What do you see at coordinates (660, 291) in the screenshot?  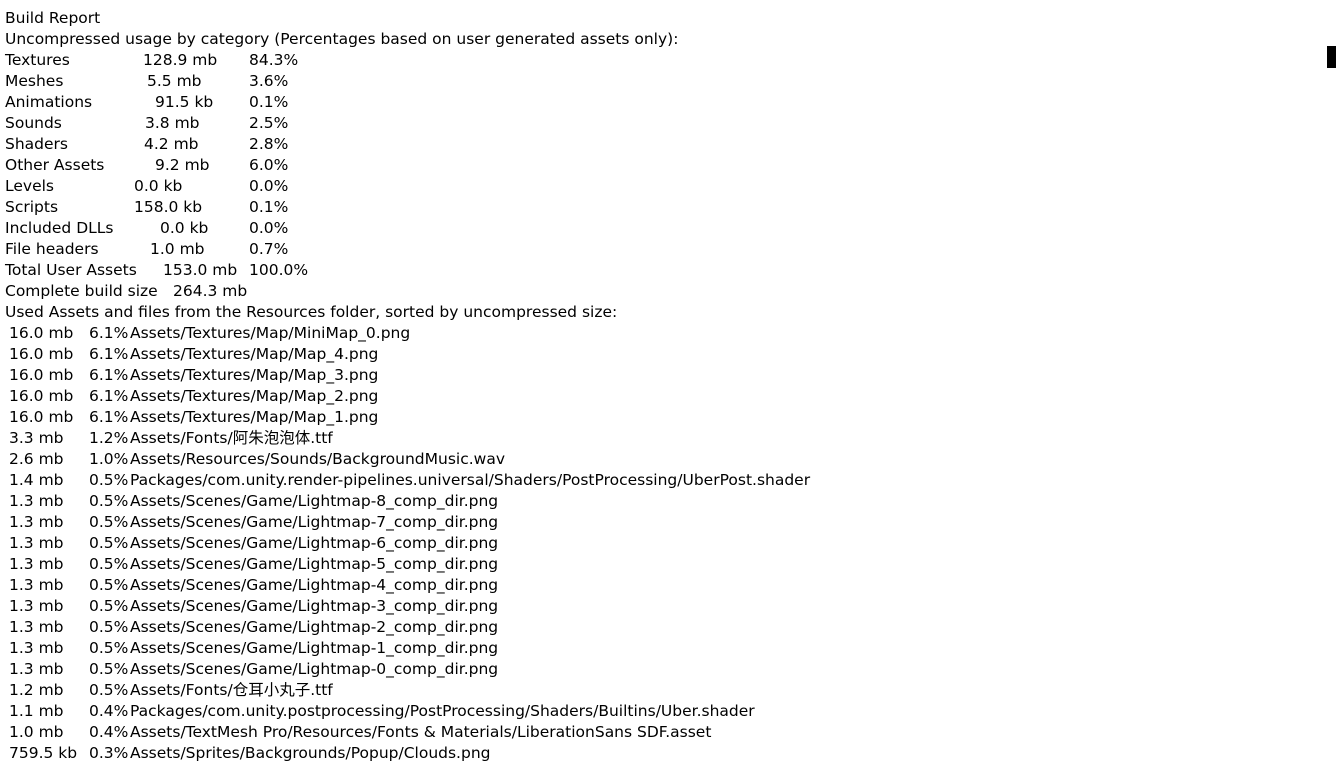 I see `complete-build-row: Complete build size 264.3 mb` at bounding box center [660, 291].